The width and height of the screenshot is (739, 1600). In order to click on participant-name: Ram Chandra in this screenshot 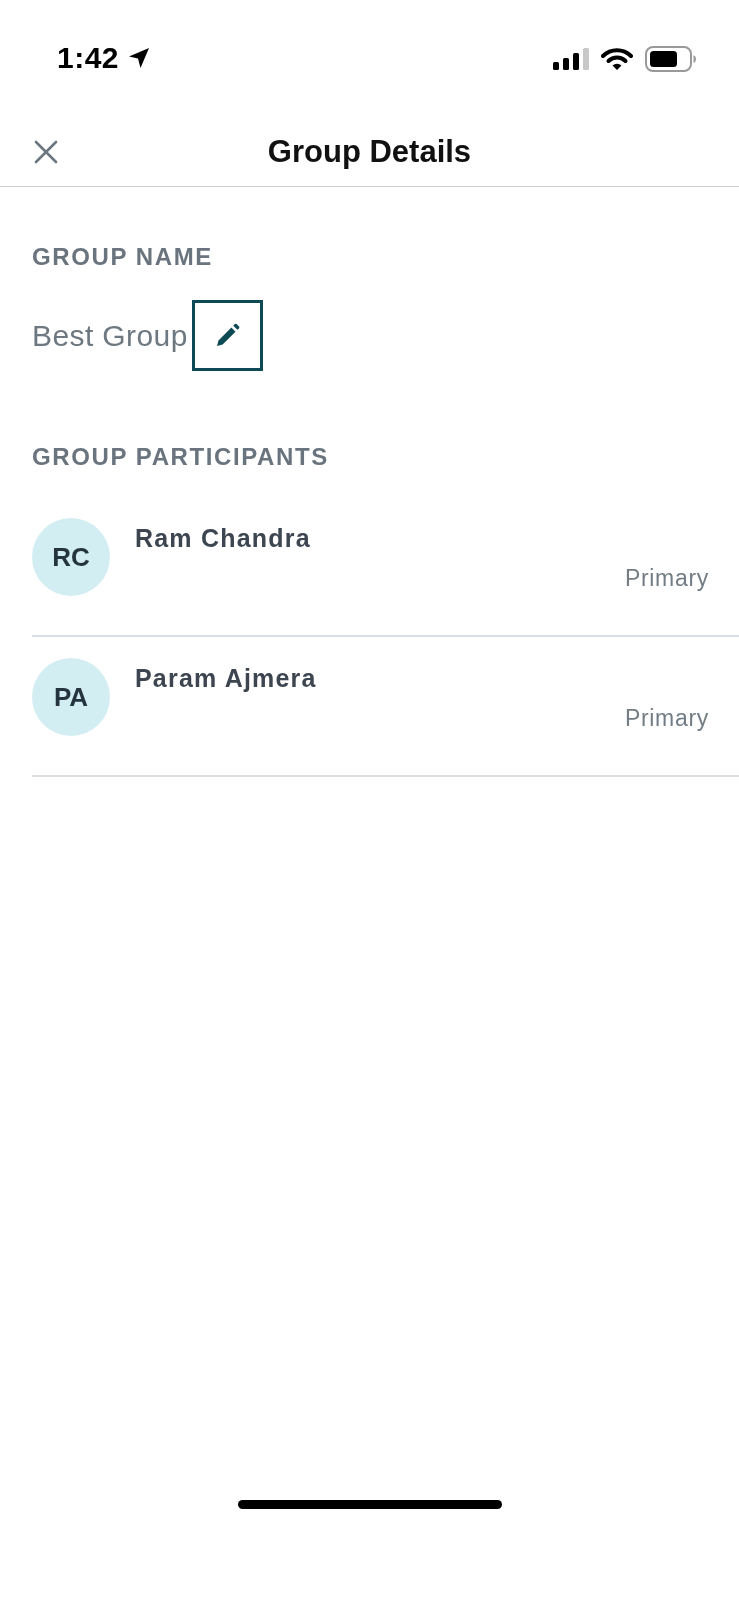, I will do `click(223, 538)`.